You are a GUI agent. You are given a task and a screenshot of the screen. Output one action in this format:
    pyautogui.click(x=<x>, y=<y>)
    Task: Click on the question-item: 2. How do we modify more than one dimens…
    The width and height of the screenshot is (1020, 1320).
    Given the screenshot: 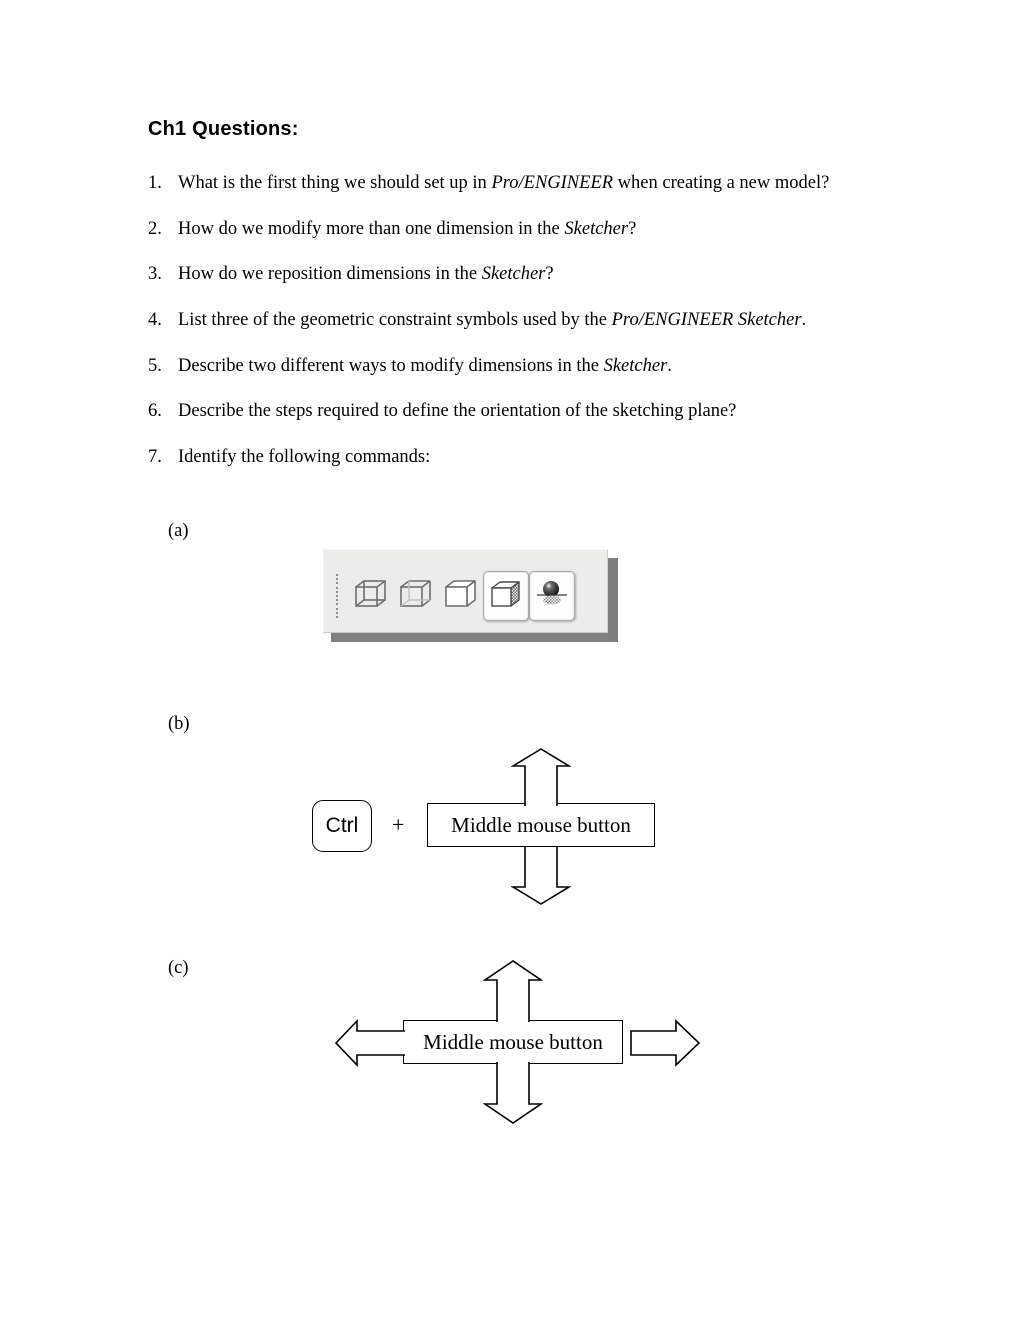 What is the action you would take?
    pyautogui.click(x=518, y=230)
    